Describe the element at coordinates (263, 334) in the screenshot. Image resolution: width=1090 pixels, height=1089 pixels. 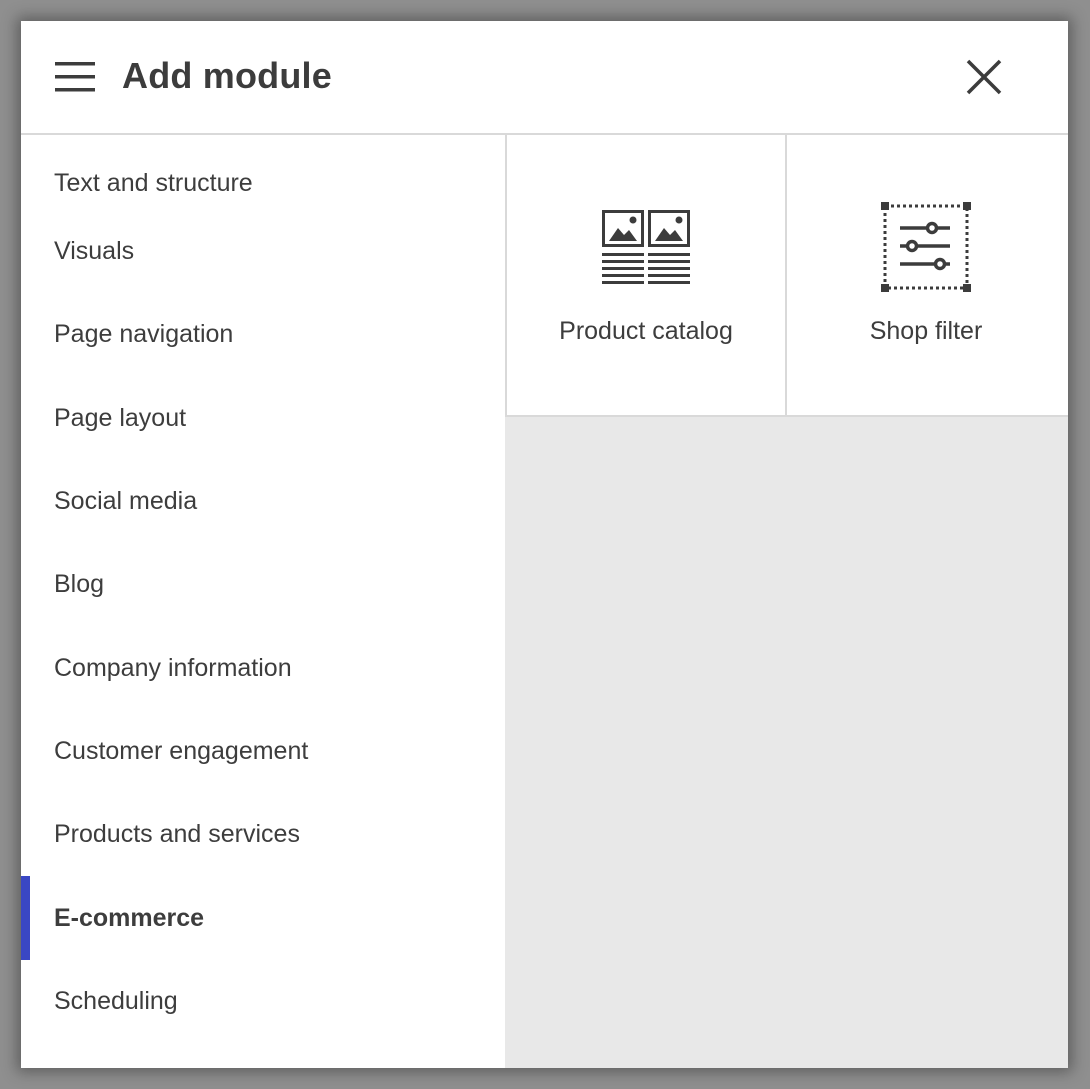
I see `sidebar-item-page-navigation: Page navigation` at that location.